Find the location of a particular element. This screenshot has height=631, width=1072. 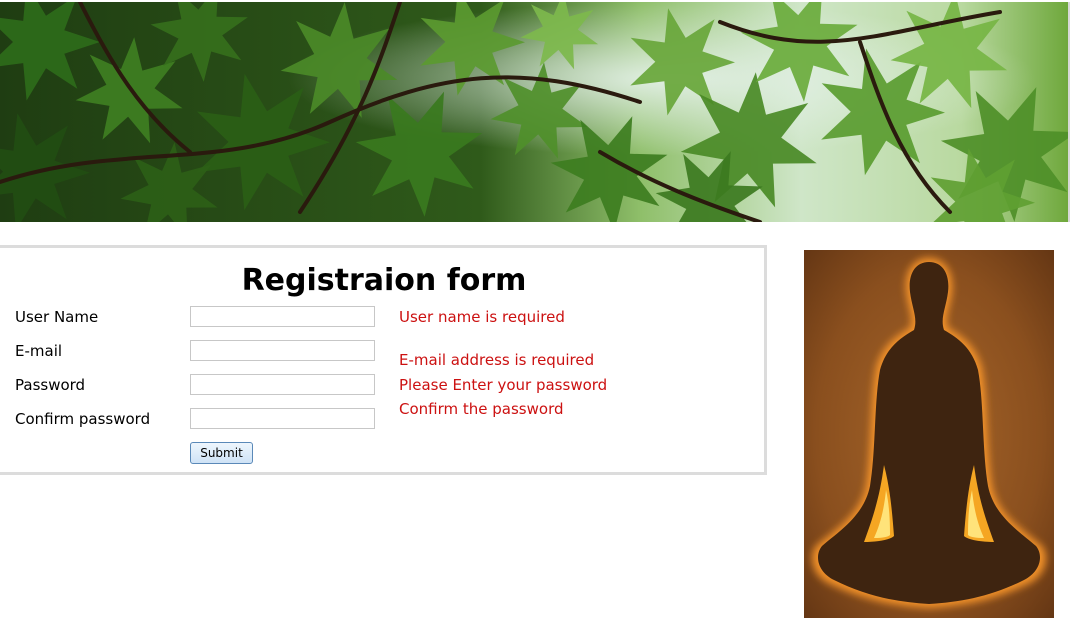

username-error: User name is required is located at coordinates (482, 317).